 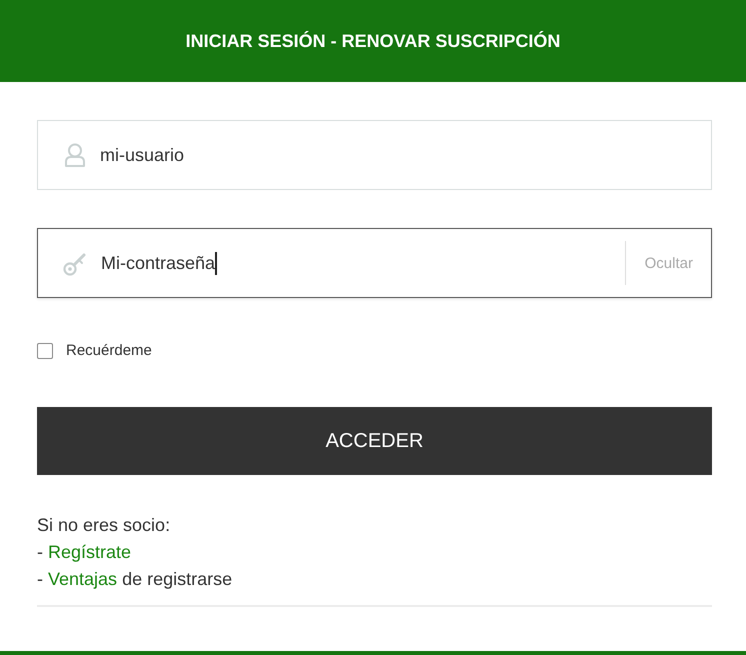 What do you see at coordinates (109, 351) in the screenshot?
I see `remember-label: Recuérdeme` at bounding box center [109, 351].